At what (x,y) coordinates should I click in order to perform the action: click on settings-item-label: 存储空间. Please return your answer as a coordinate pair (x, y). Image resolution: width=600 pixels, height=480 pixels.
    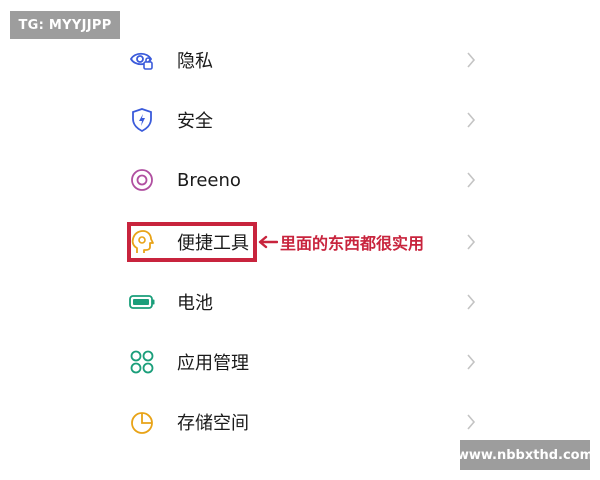
    Looking at the image, I should click on (213, 423).